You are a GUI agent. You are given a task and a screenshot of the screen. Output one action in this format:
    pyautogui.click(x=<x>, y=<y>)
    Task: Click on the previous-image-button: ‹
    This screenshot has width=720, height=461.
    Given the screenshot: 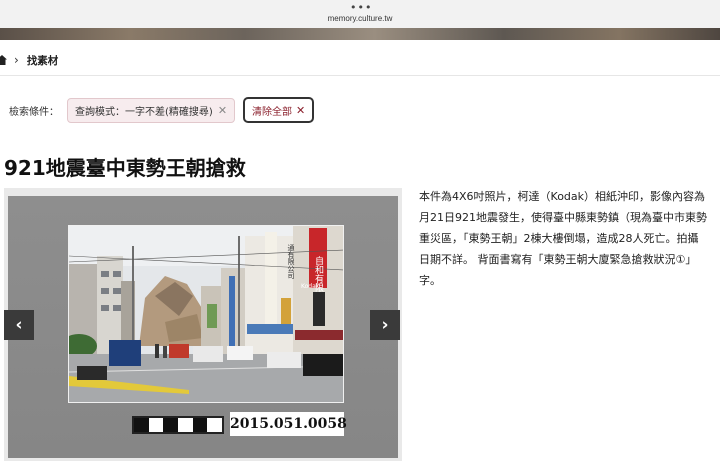 What is the action you would take?
    pyautogui.click(x=19, y=325)
    